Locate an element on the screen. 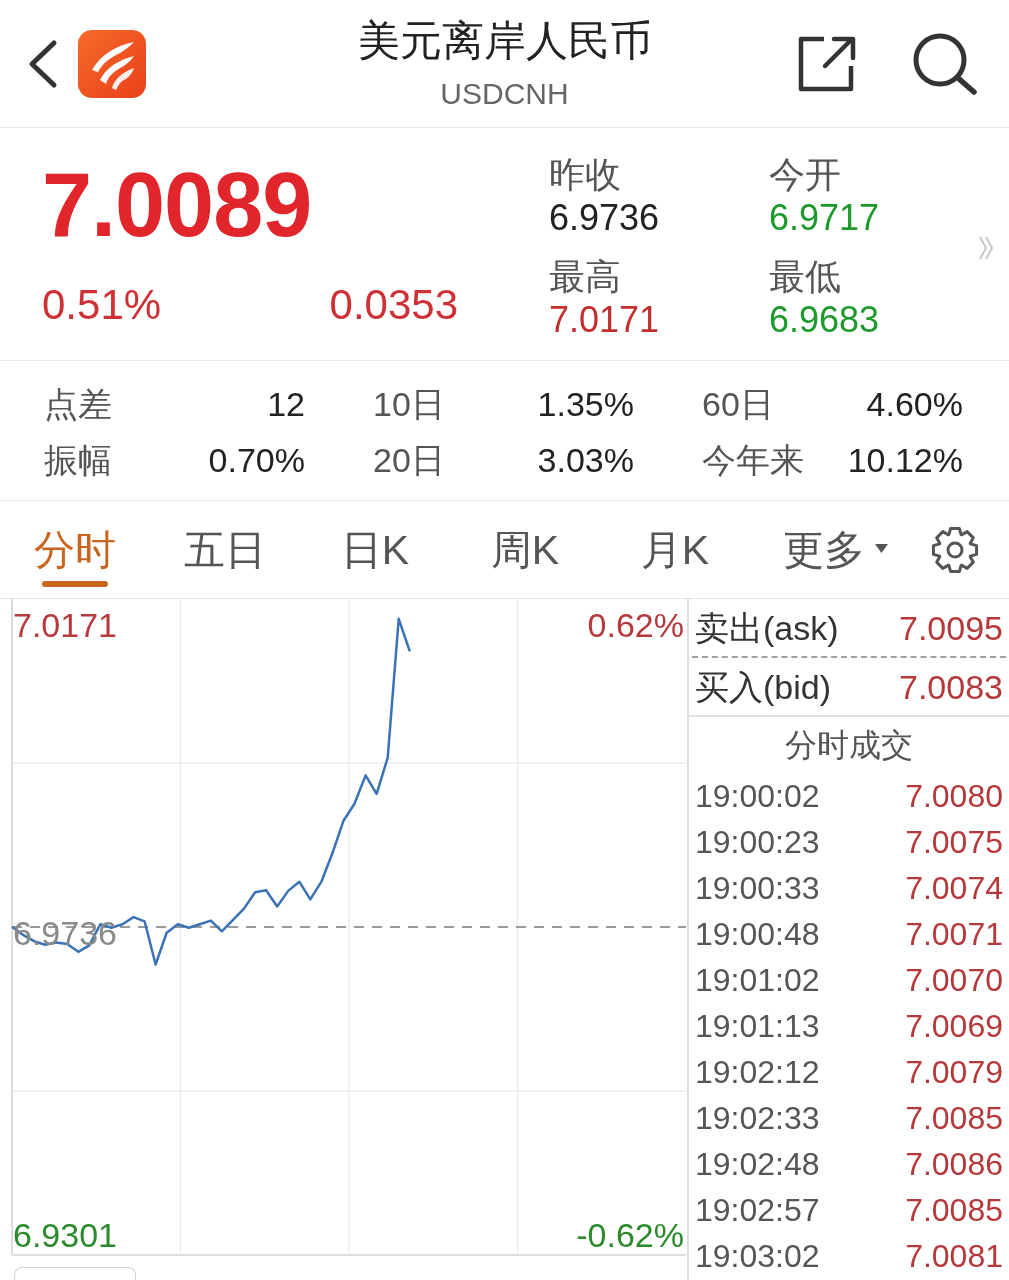  last-price: 7.0089 is located at coordinates (177, 205).